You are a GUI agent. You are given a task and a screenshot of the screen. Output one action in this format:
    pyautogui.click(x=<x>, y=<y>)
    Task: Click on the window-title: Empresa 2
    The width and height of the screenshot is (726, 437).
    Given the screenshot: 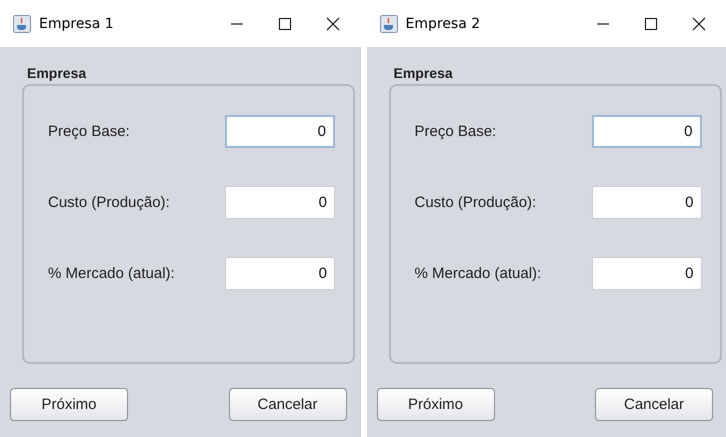 What is the action you would take?
    pyautogui.click(x=443, y=24)
    